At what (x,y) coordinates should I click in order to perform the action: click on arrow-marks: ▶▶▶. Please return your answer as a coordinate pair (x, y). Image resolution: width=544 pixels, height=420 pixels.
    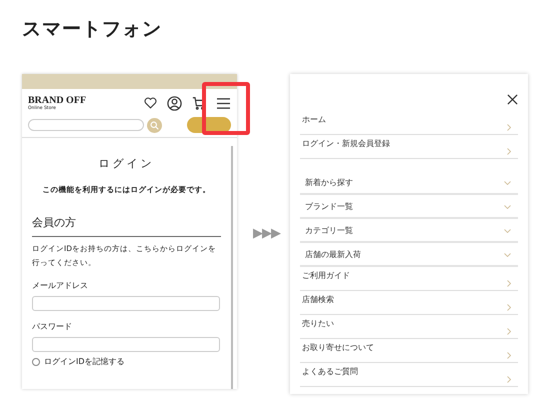
    Looking at the image, I should click on (266, 233).